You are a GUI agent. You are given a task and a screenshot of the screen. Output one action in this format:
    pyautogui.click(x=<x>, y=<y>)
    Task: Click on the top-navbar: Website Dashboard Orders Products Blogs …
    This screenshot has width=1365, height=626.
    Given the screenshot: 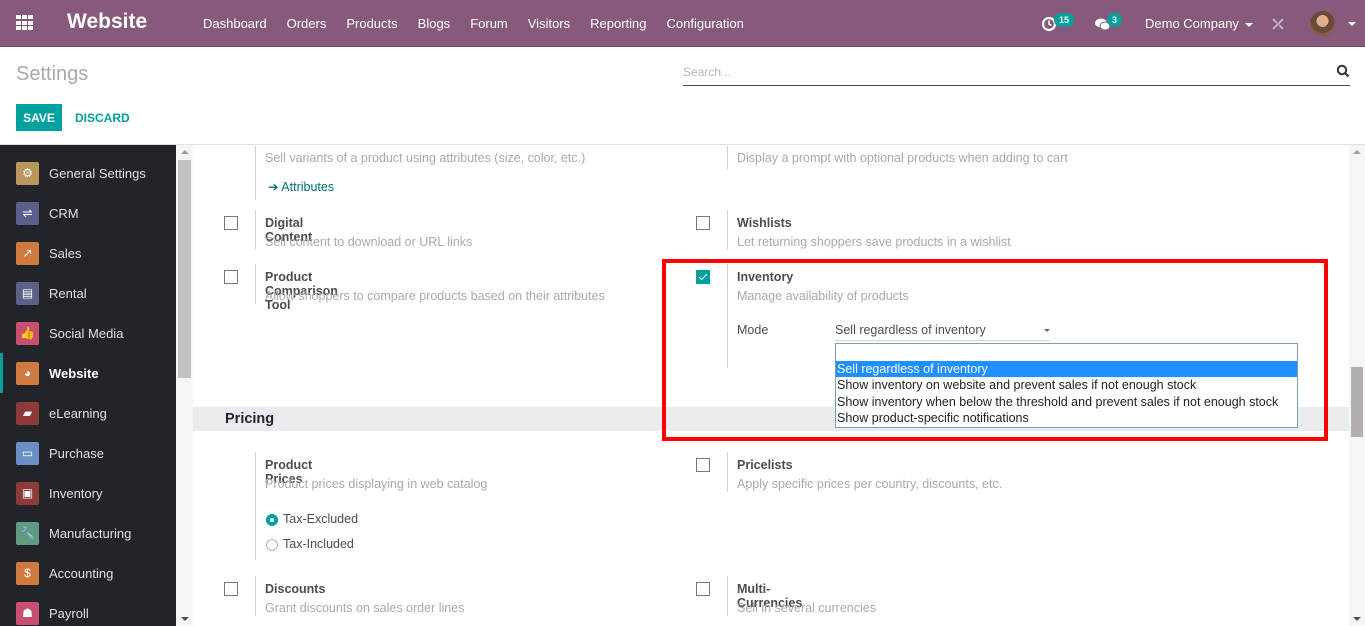 What is the action you would take?
    pyautogui.click(x=682, y=23)
    